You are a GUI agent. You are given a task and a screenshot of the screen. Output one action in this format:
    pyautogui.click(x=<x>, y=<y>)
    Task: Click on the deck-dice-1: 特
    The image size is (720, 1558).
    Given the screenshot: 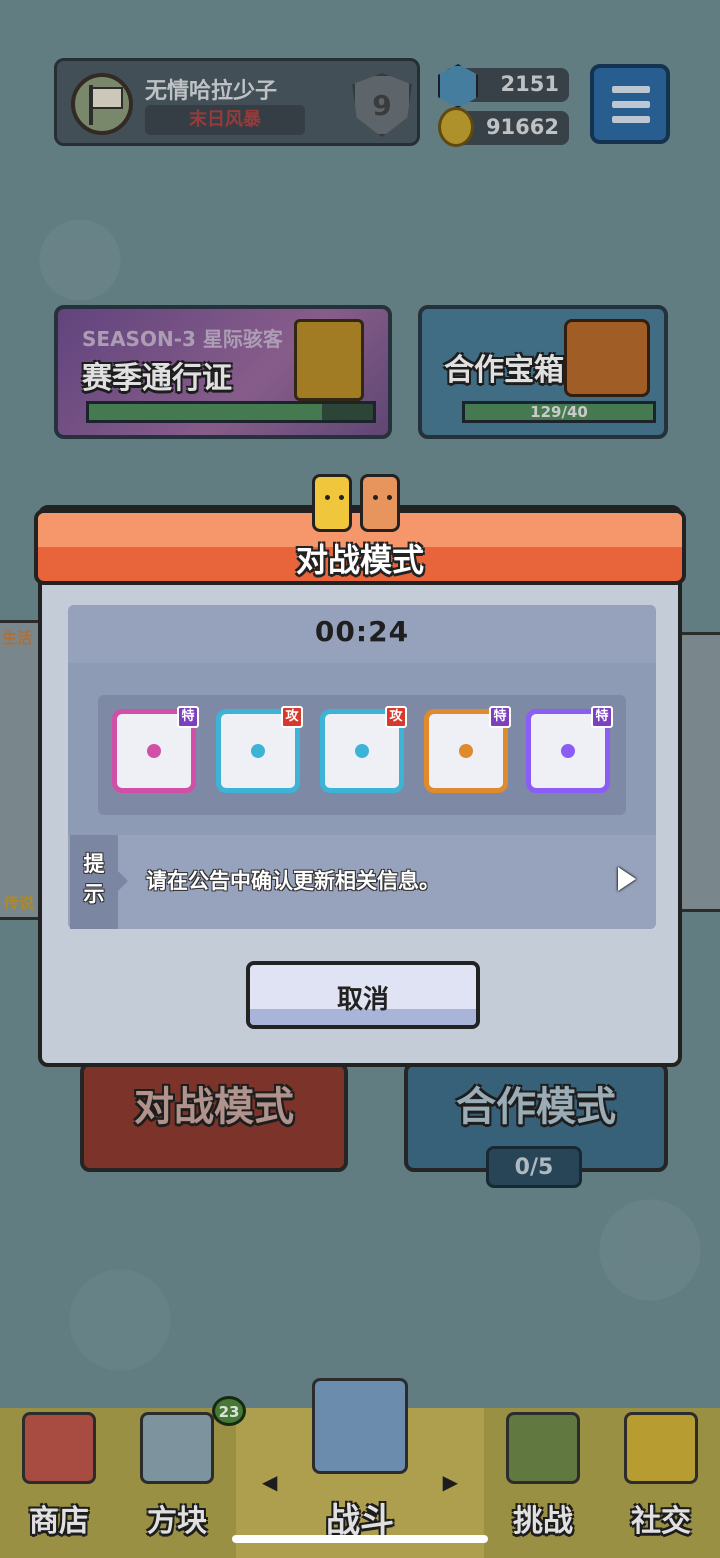 What is the action you would take?
    pyautogui.click(x=155, y=749)
    